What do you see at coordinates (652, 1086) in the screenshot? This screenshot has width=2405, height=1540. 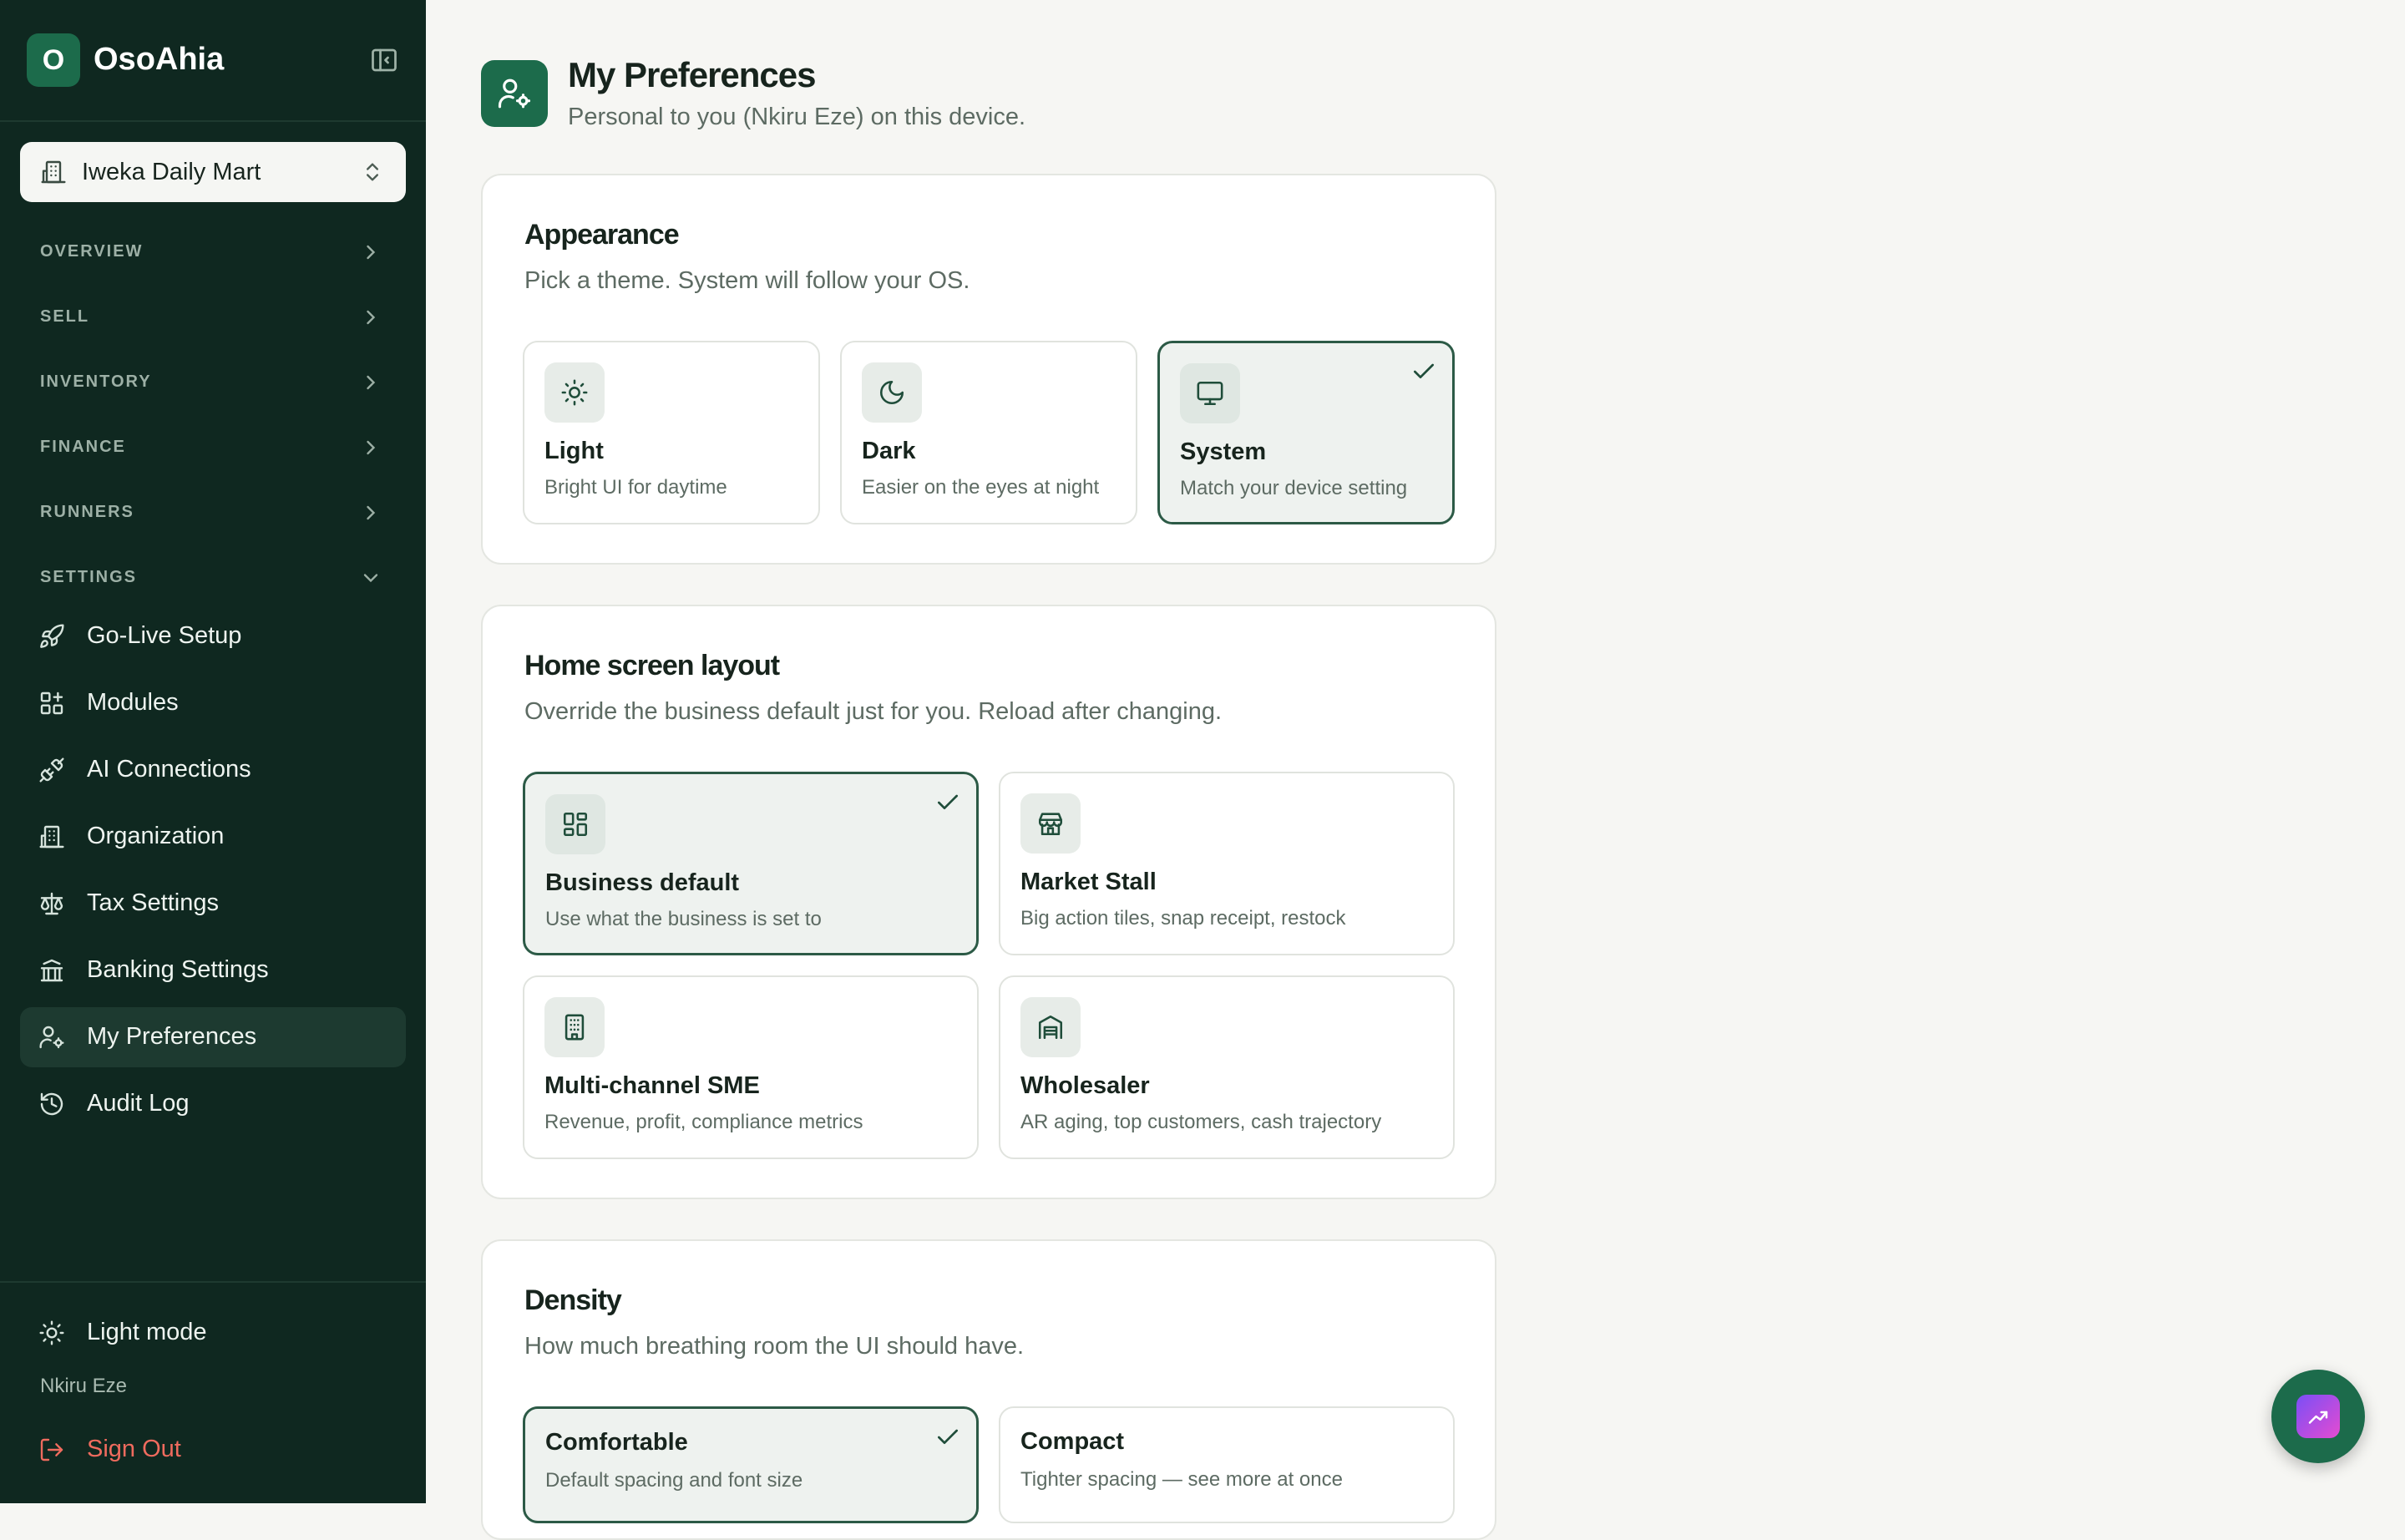 I see `option-title: Multi-channel SME` at bounding box center [652, 1086].